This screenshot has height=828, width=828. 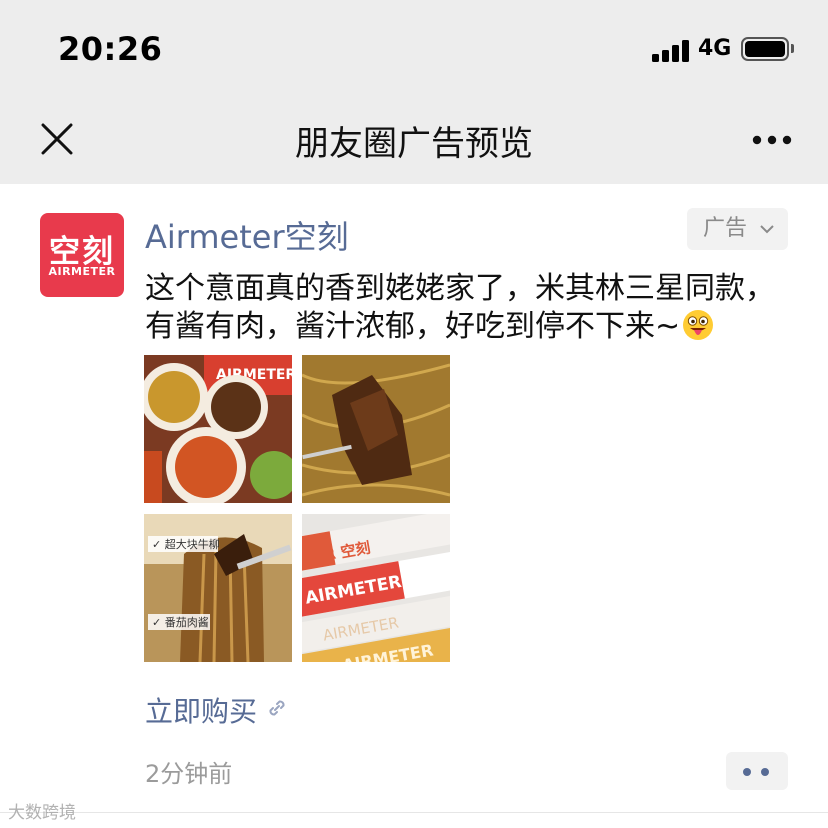 What do you see at coordinates (247, 235) in the screenshot?
I see `brand-name: Airmeter空刻` at bounding box center [247, 235].